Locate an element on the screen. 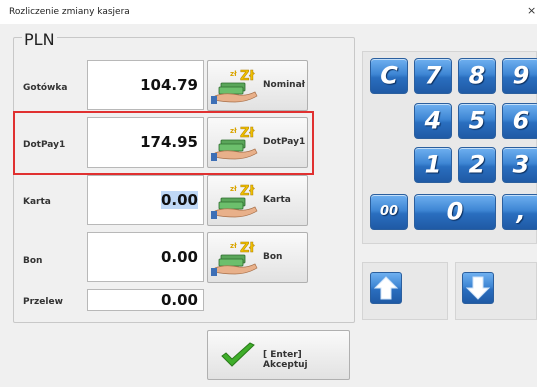 Image resolution: width=537 pixels, height=387 pixels. bon-button: zł Zł Bon is located at coordinates (257, 257).